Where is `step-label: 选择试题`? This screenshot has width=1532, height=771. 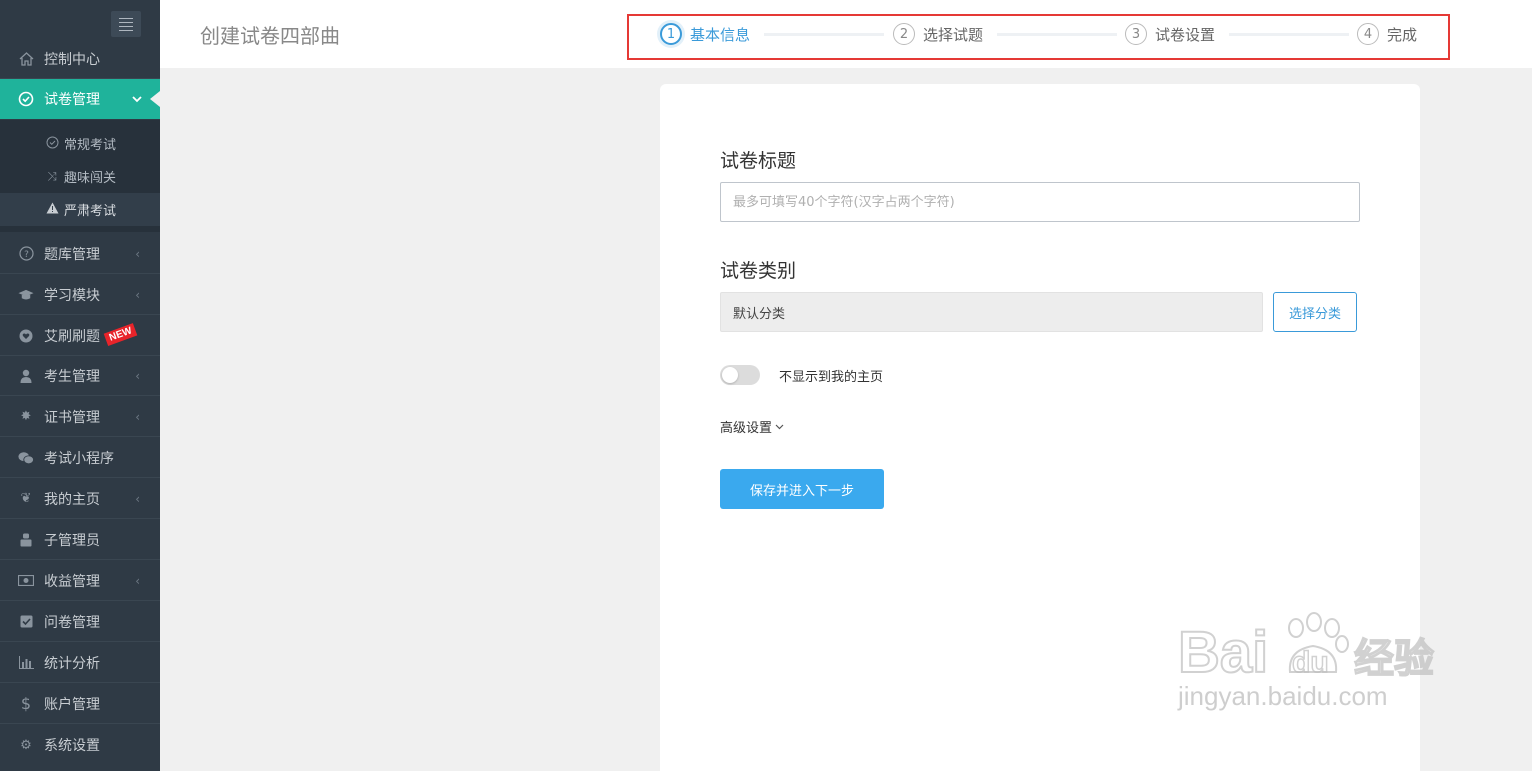 step-label: 选择试题 is located at coordinates (953, 34).